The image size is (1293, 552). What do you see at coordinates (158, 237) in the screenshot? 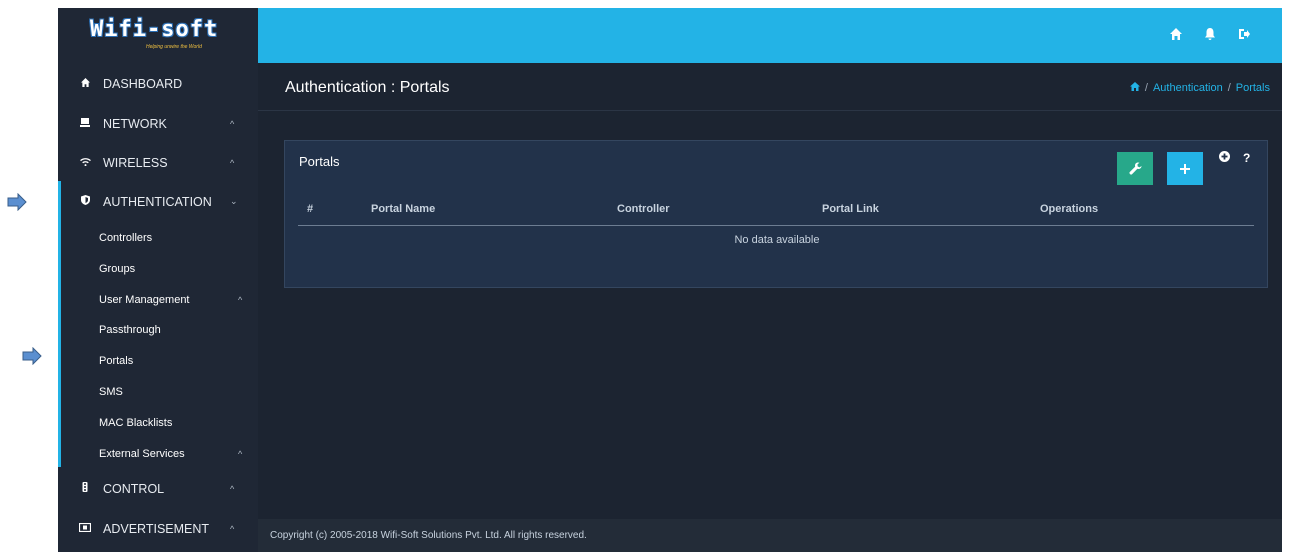
I see `sidebar-subitem-controllers: Controllers` at bounding box center [158, 237].